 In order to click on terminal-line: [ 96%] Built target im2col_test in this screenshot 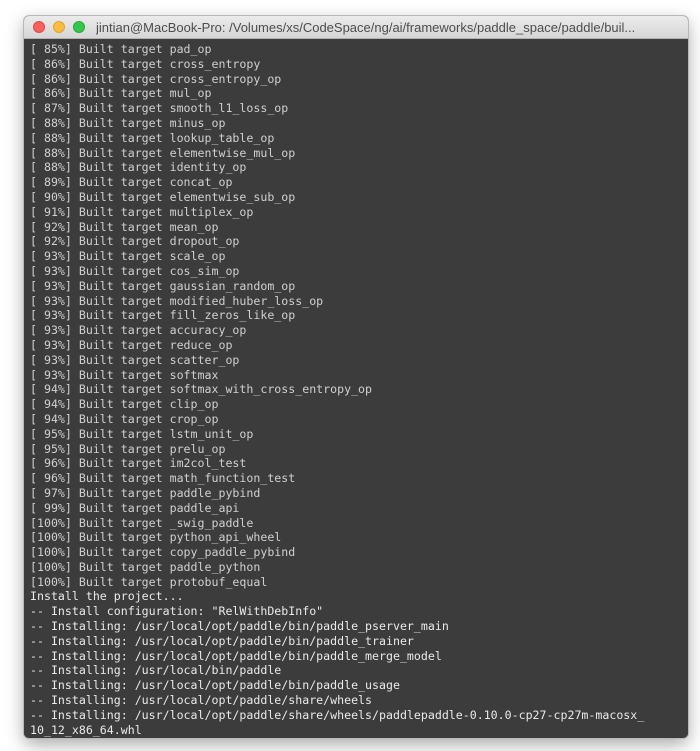, I will do `click(138, 463)`.